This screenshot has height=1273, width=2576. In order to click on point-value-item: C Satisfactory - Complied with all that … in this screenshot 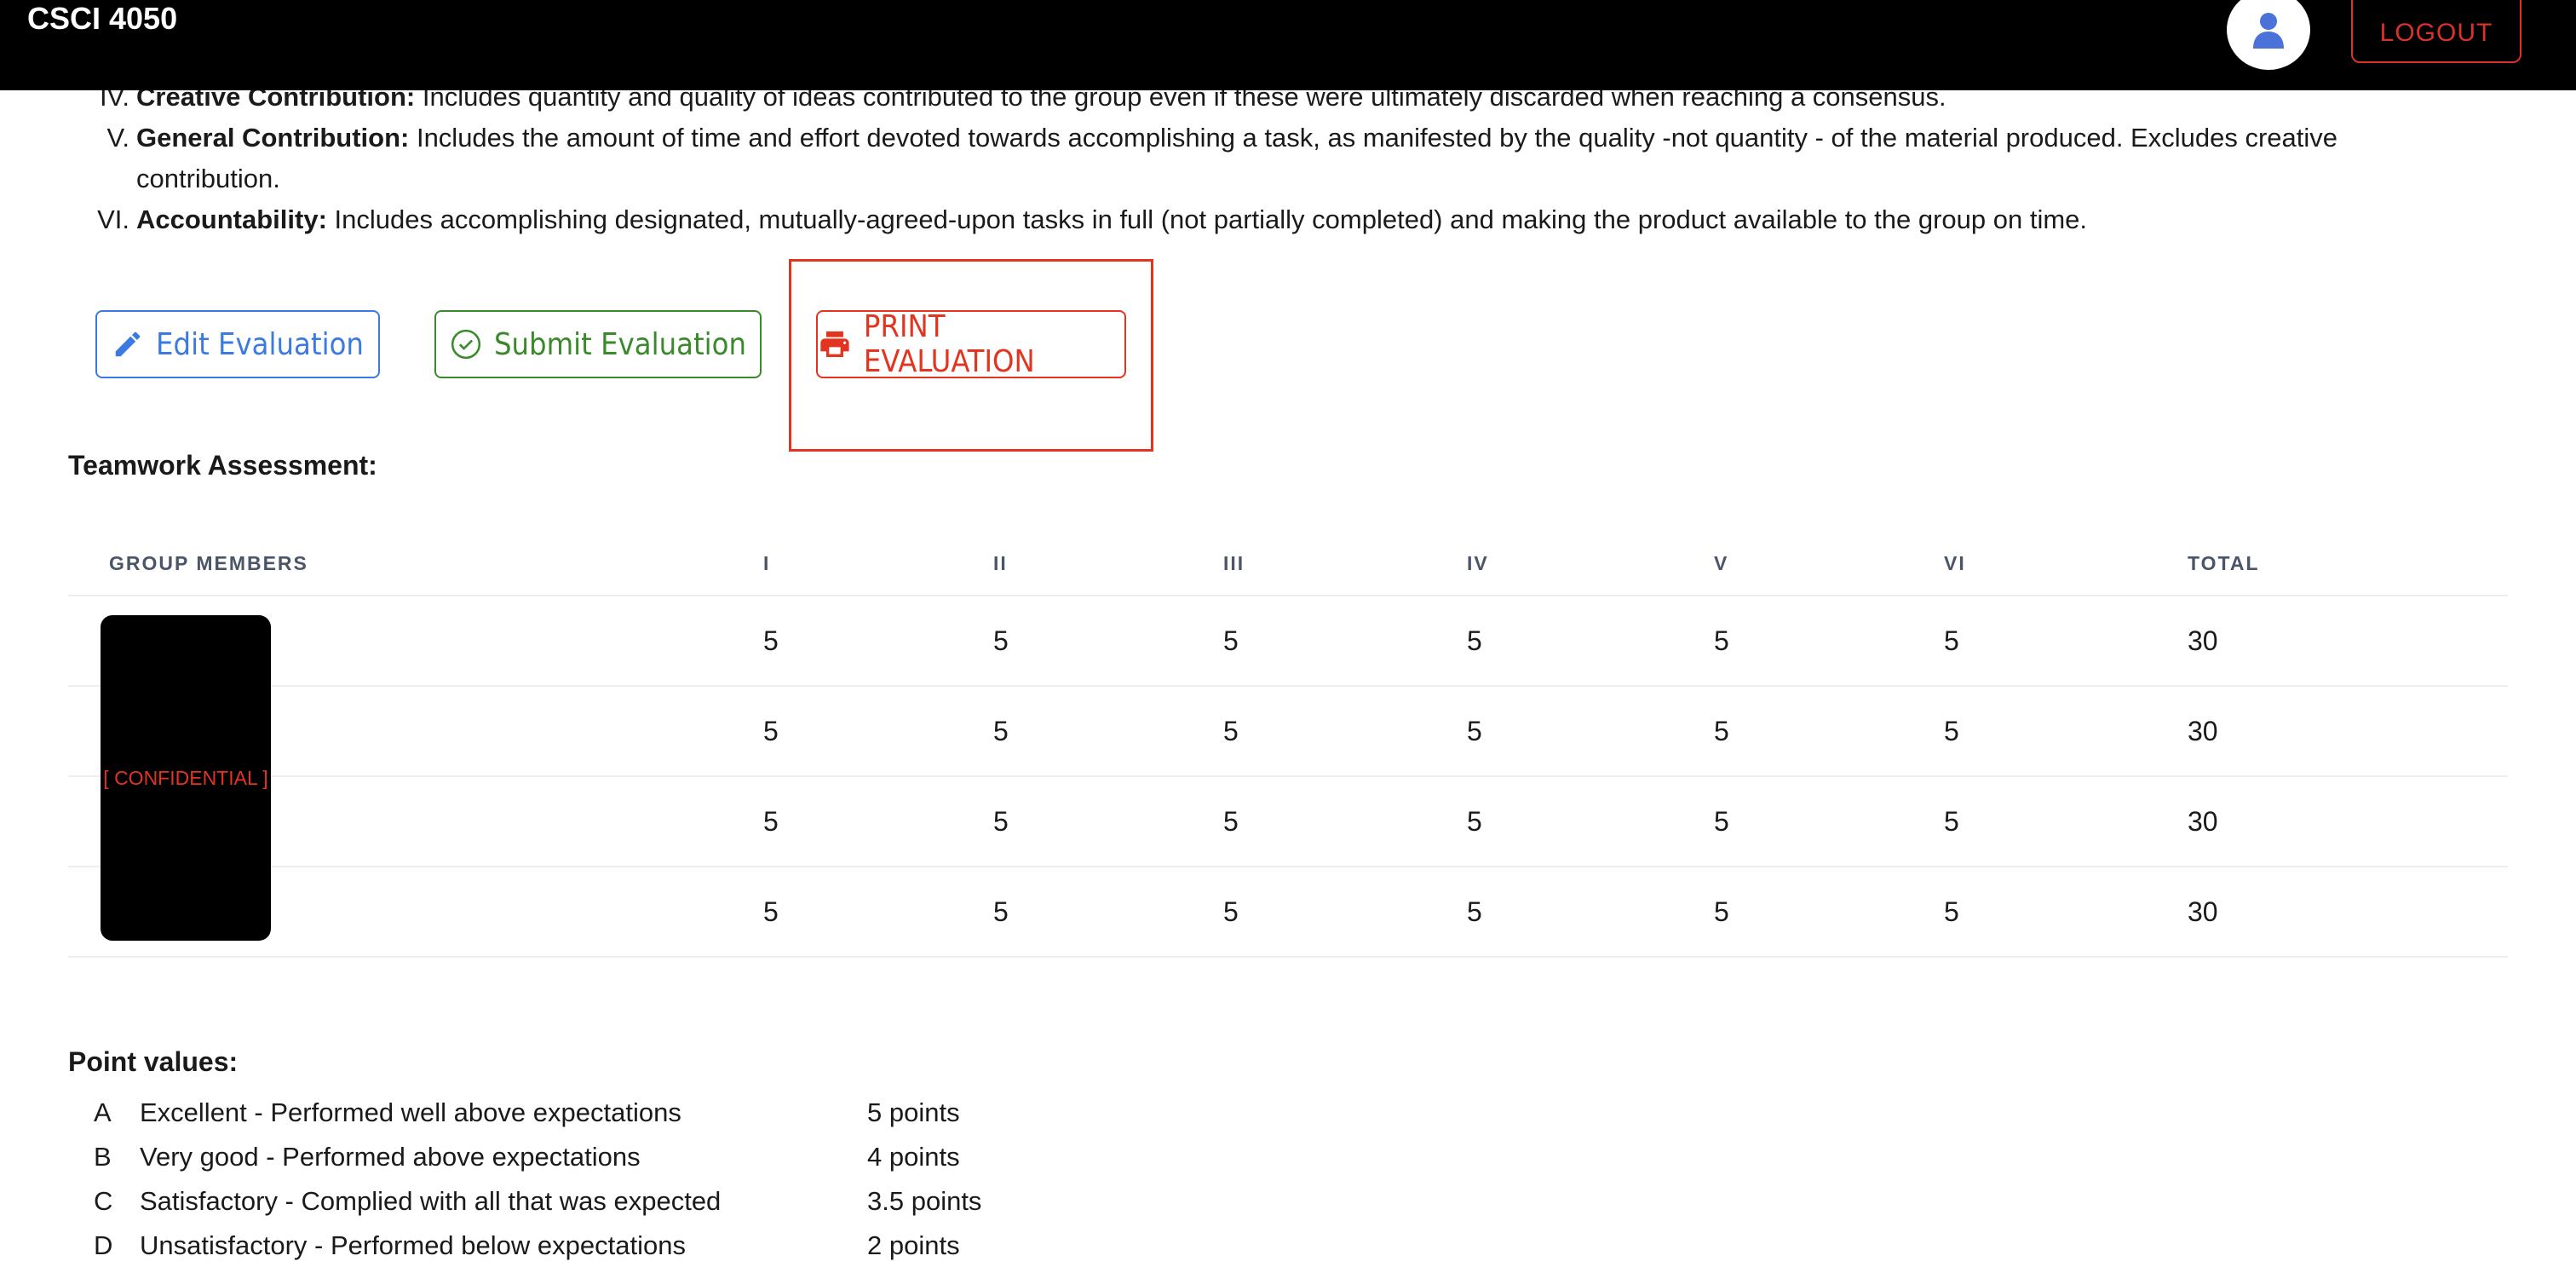, I will do `click(596, 1201)`.